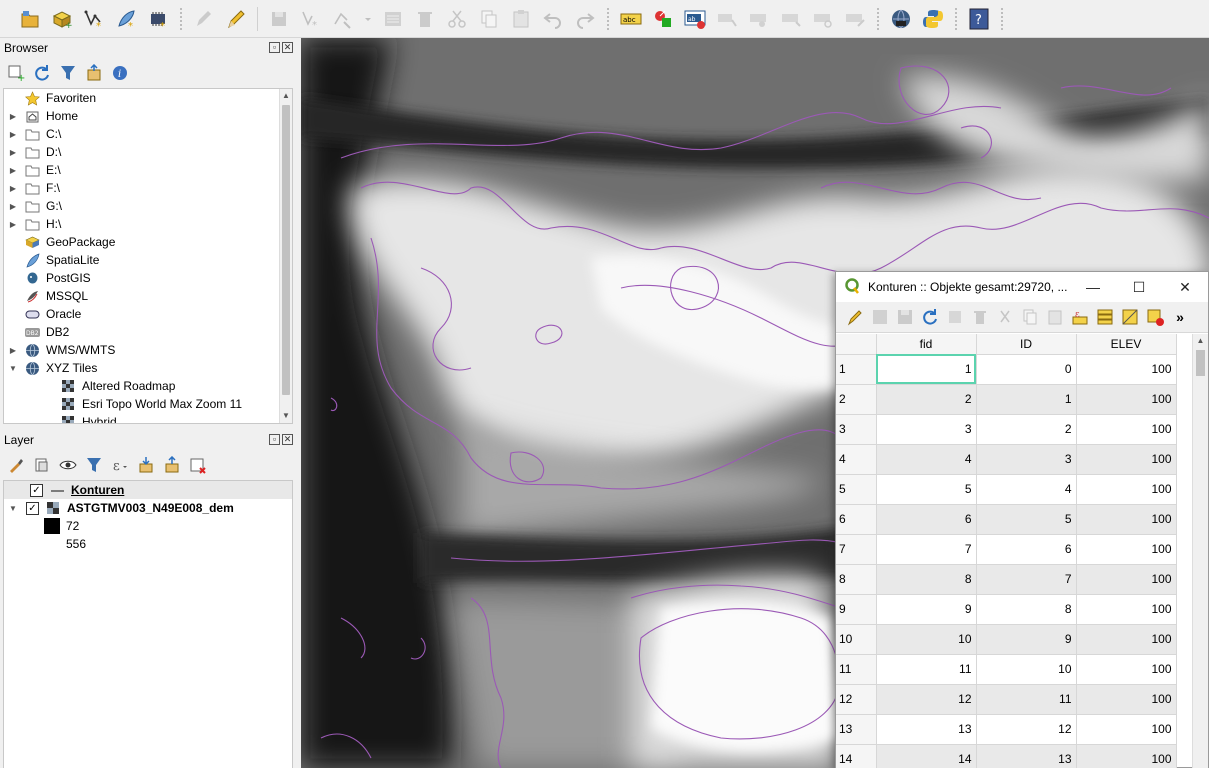 Image resolution: width=1209 pixels, height=768 pixels. I want to click on browser-scrollbar: ▲ ▼, so click(285, 256).